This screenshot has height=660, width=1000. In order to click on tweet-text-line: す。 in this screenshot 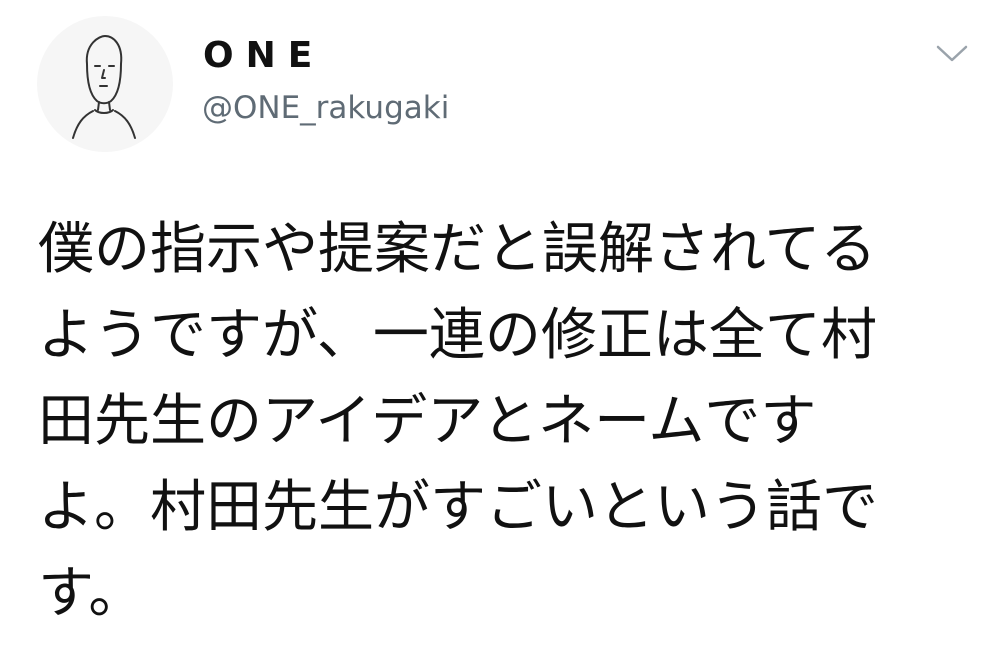, I will do `click(91, 593)`.